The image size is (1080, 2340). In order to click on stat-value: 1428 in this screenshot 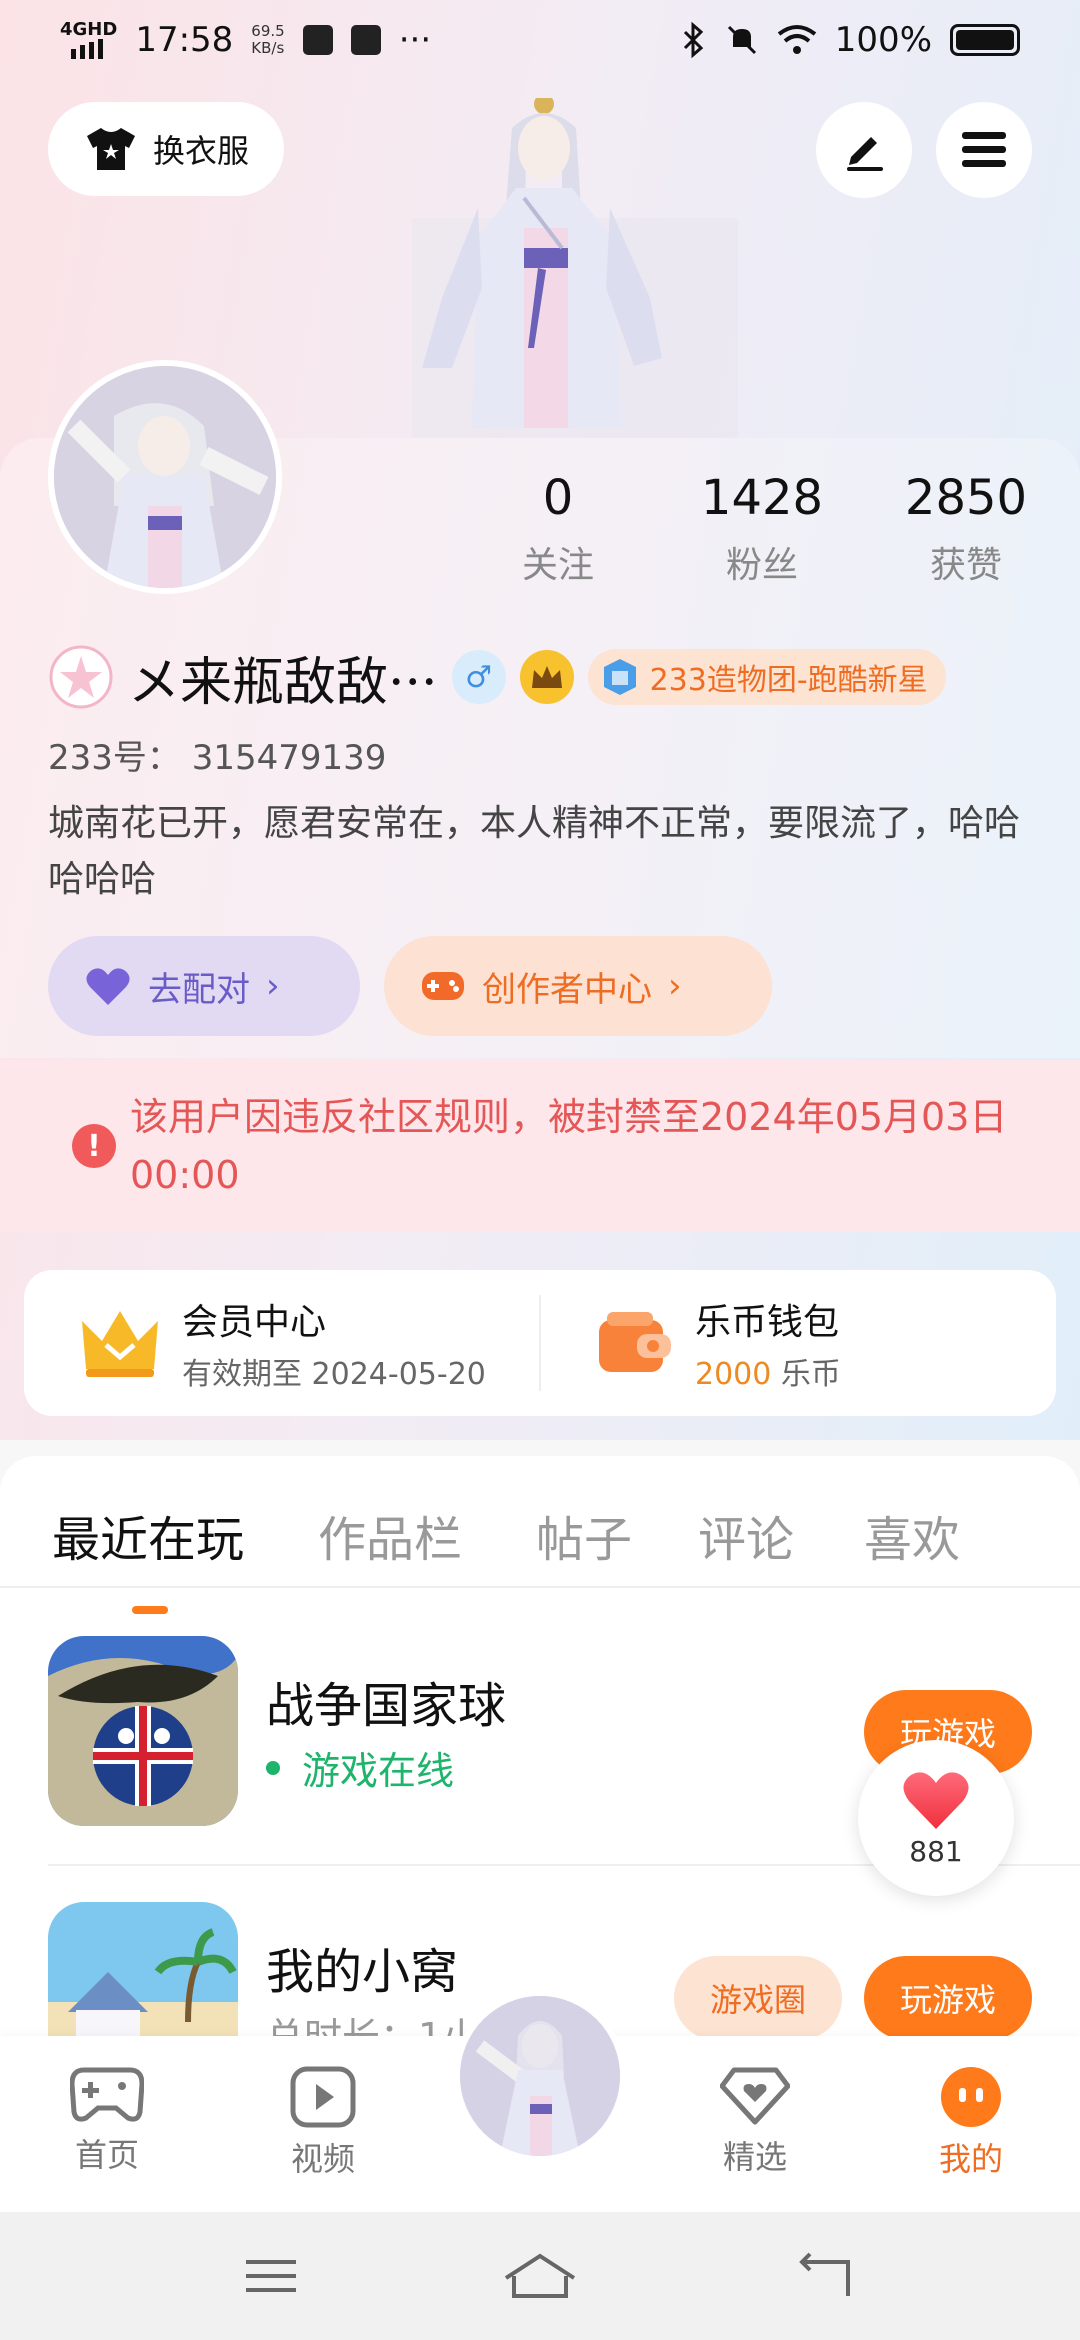, I will do `click(762, 498)`.